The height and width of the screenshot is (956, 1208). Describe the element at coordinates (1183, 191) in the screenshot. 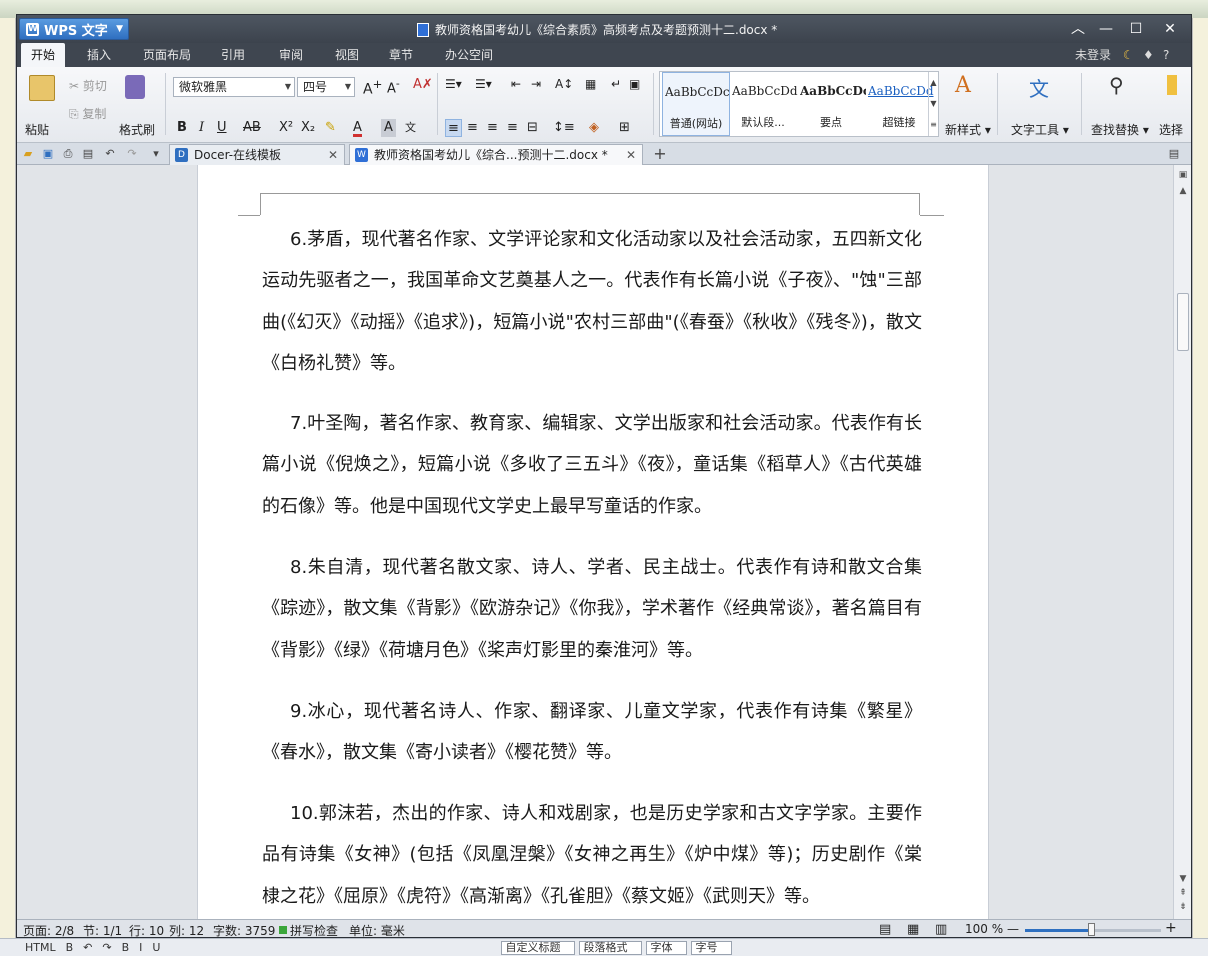

I see `scroll-up-icon: ▲` at that location.